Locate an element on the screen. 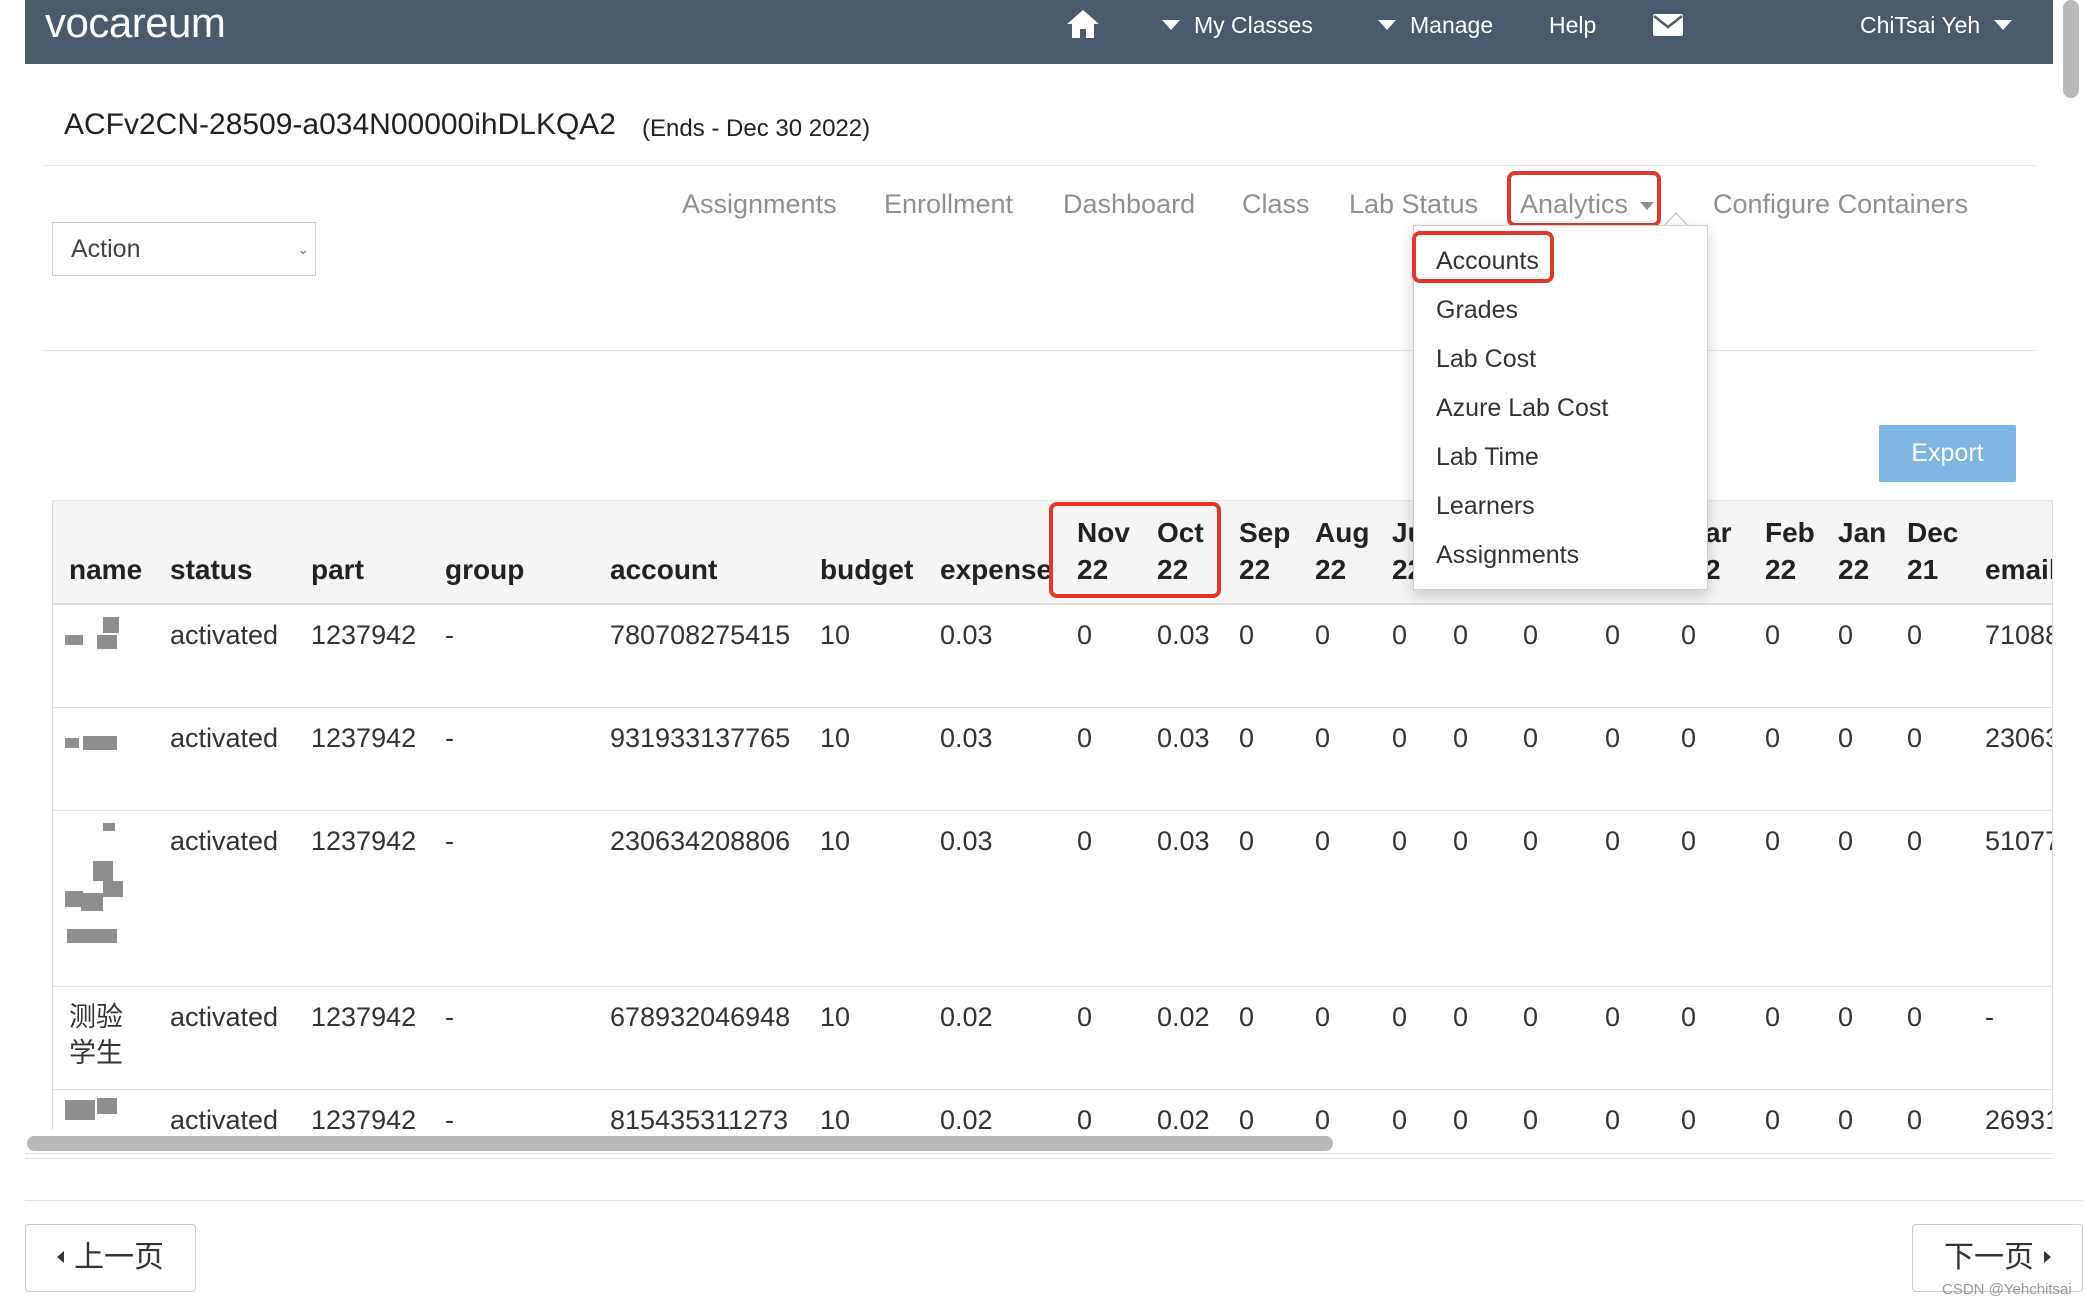  tab-lab-status: Lab Status is located at coordinates (1413, 204).